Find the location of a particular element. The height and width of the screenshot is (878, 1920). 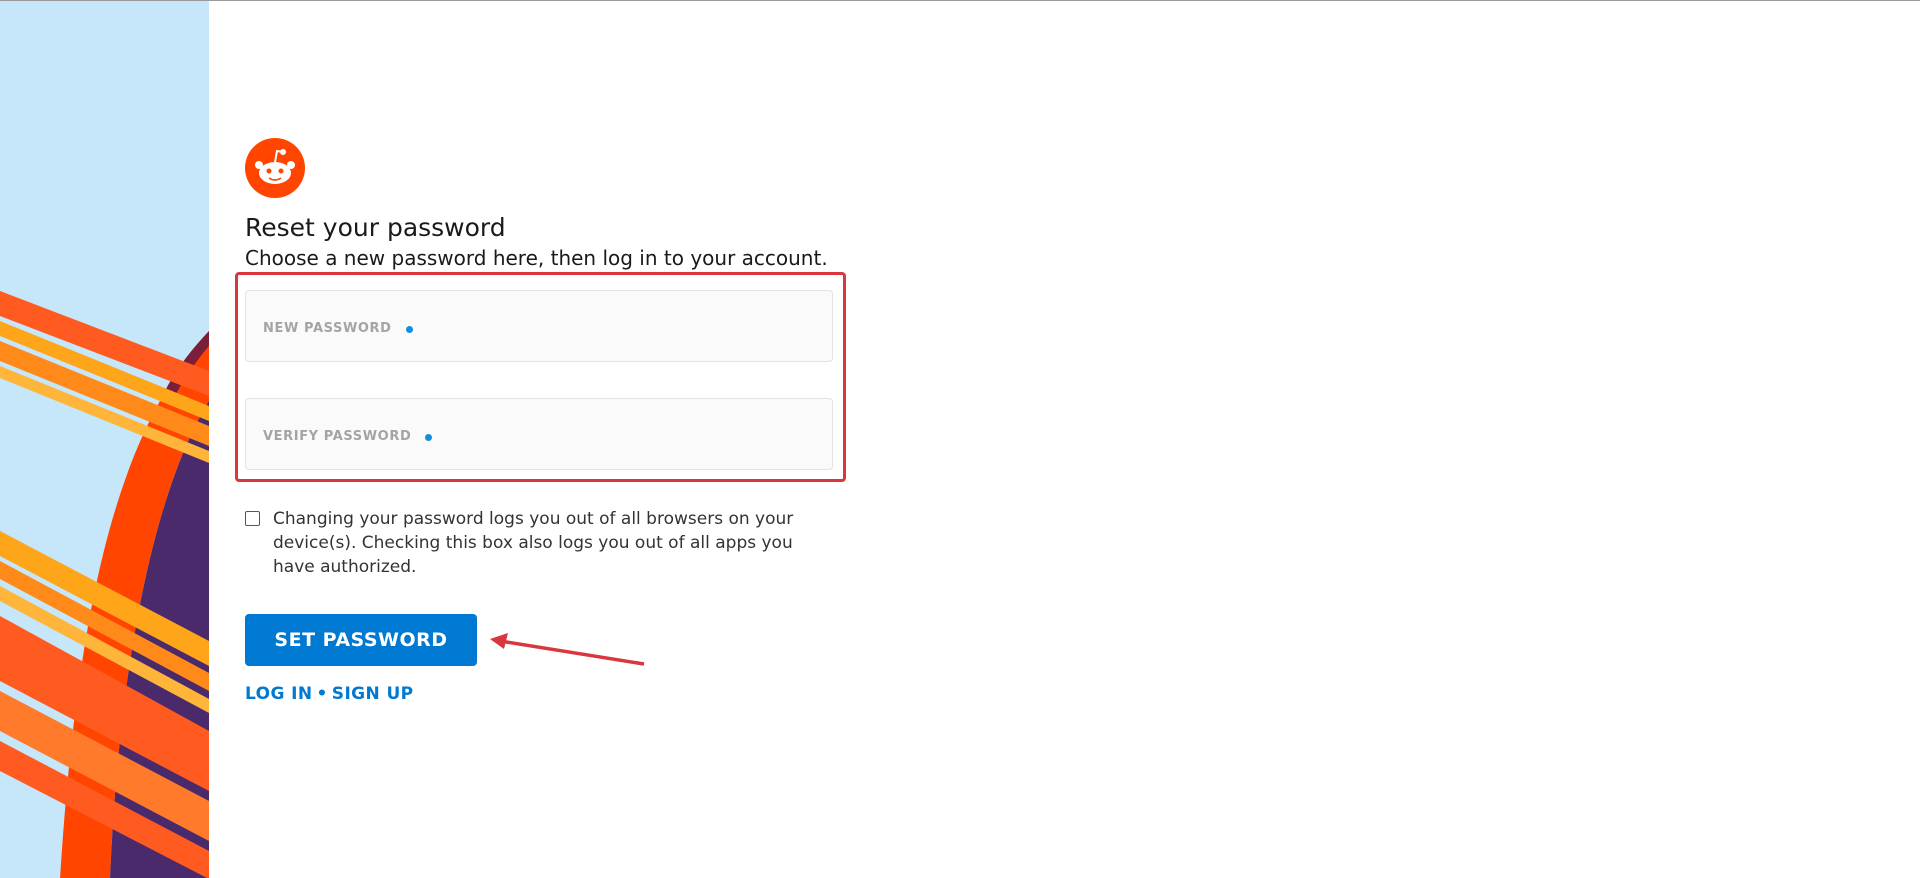

annotation-arrow-icon is located at coordinates (567, 649).